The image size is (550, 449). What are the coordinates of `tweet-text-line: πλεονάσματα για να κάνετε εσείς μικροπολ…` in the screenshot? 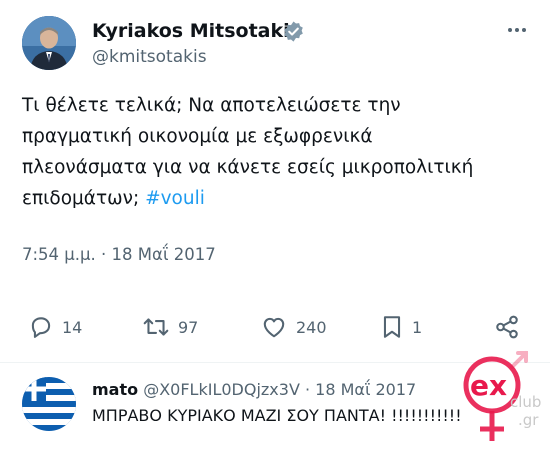 It's located at (248, 167).